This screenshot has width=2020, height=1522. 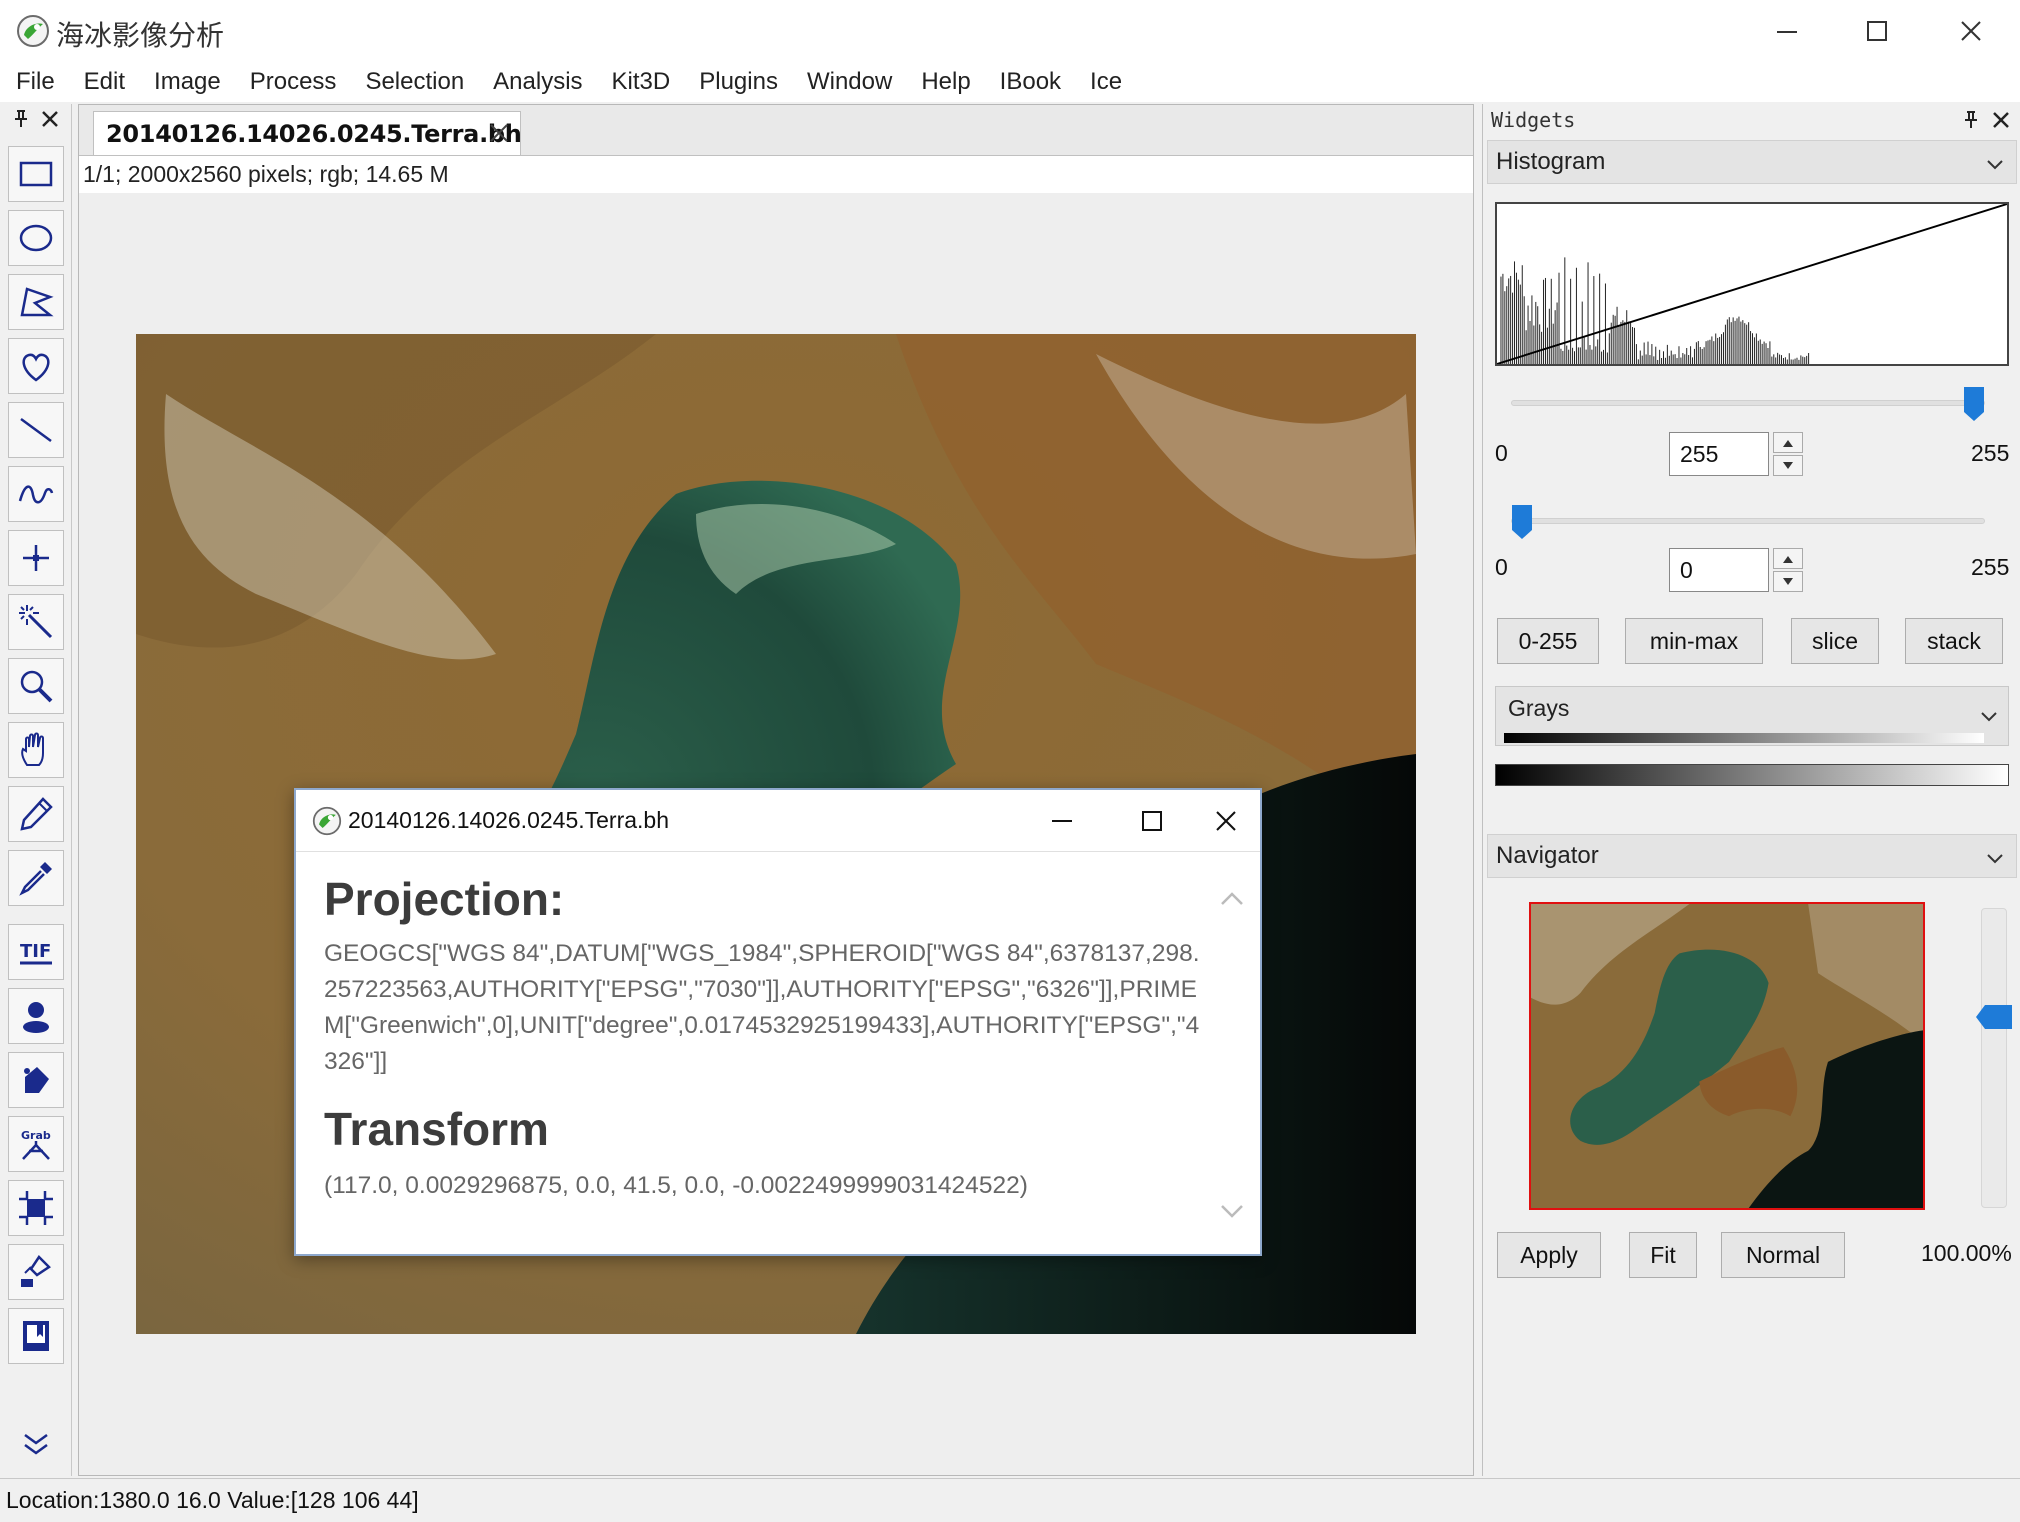 What do you see at coordinates (1752, 716) in the screenshot?
I see `lut-select: Grays` at bounding box center [1752, 716].